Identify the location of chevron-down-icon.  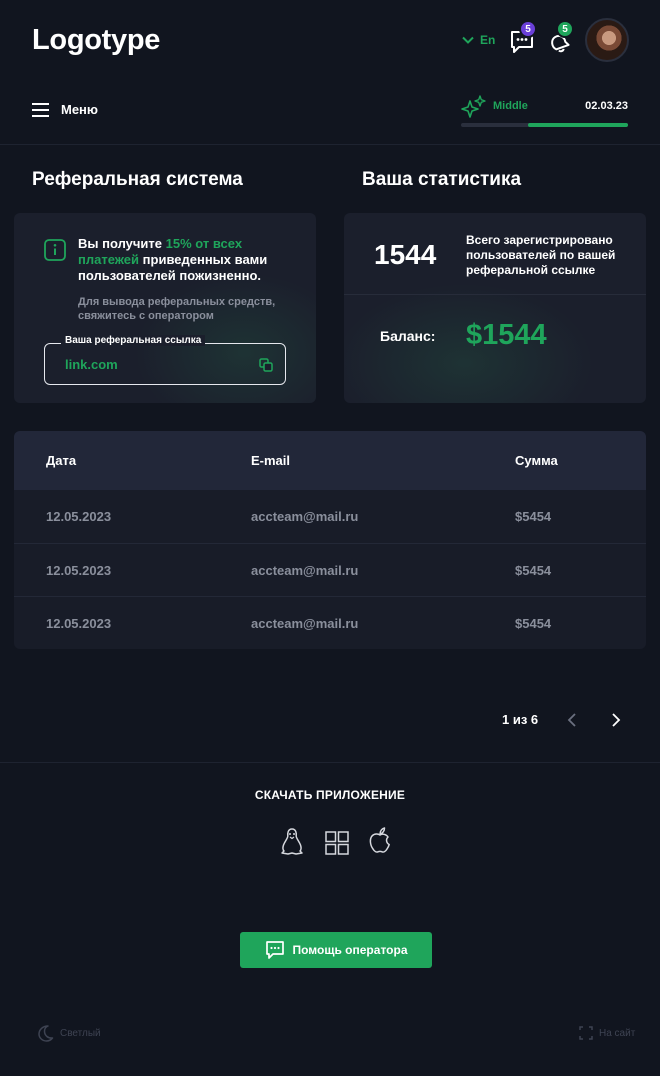
(468, 40).